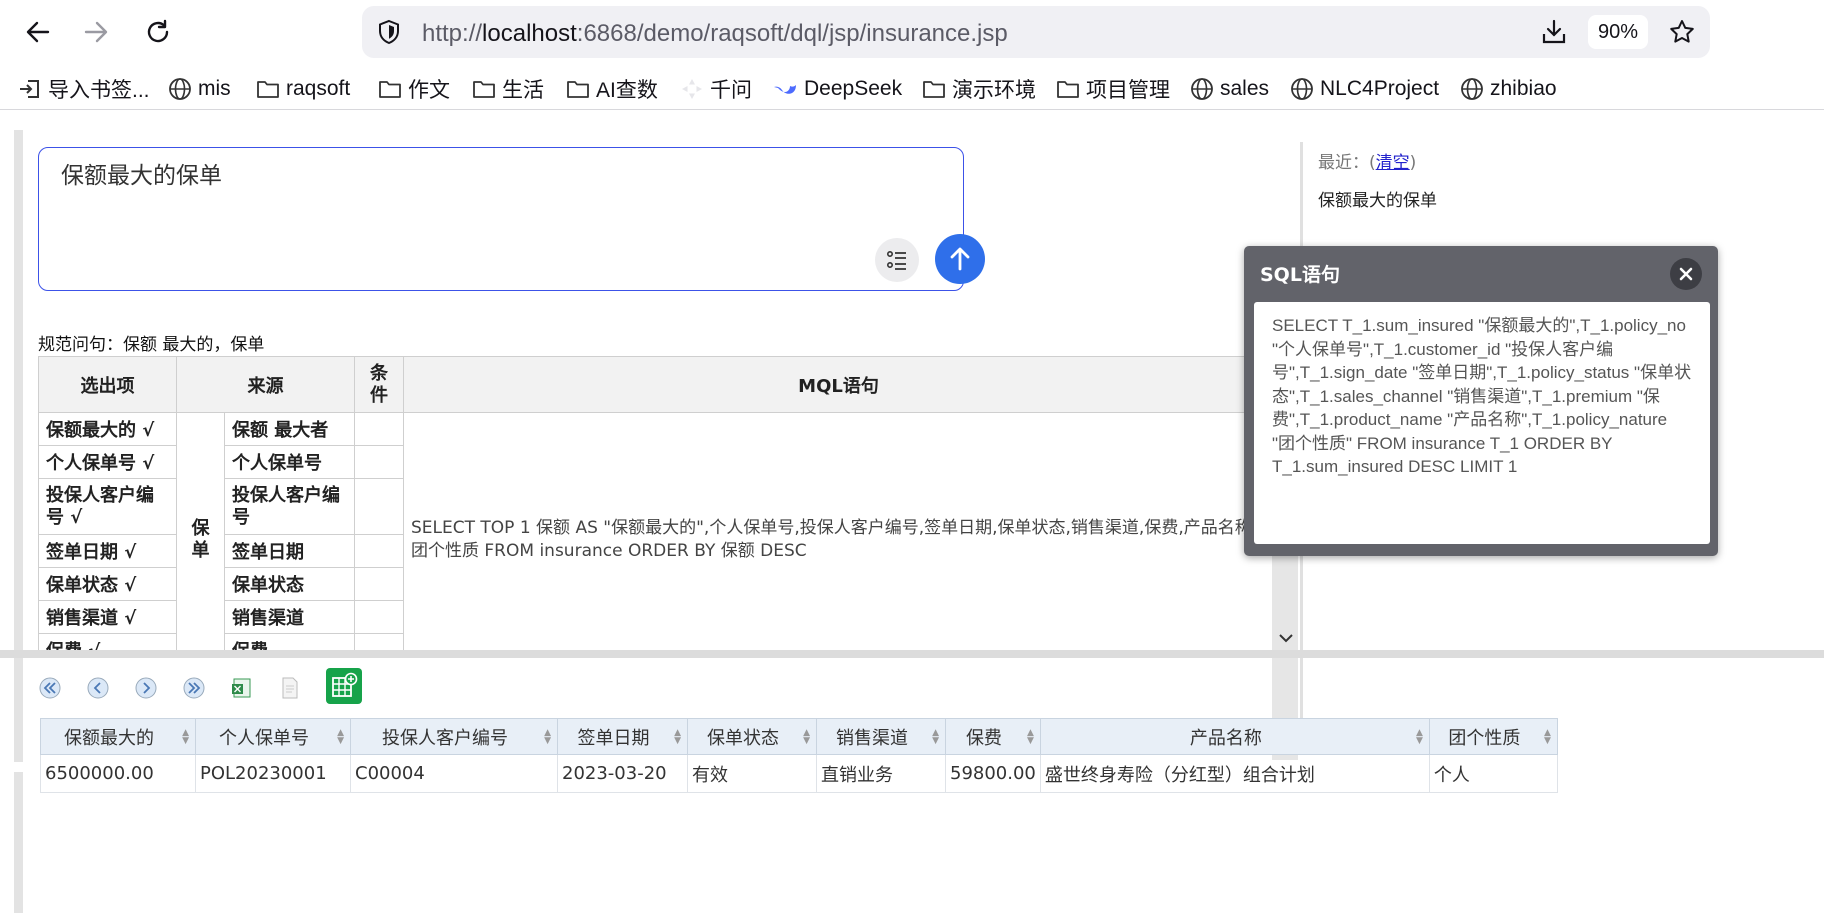  I want to click on result-column-header: 保额最大的 ▲ ▼, so click(118, 736).